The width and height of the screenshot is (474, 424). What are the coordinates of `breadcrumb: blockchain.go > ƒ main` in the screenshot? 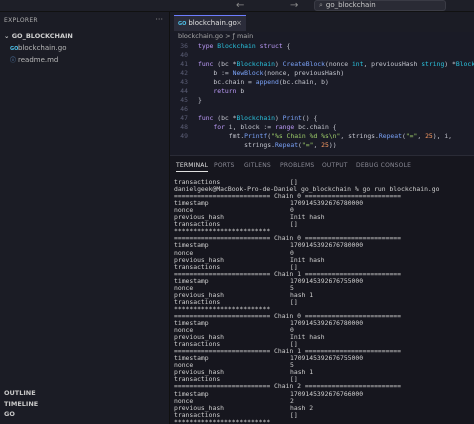 It's located at (322, 37).